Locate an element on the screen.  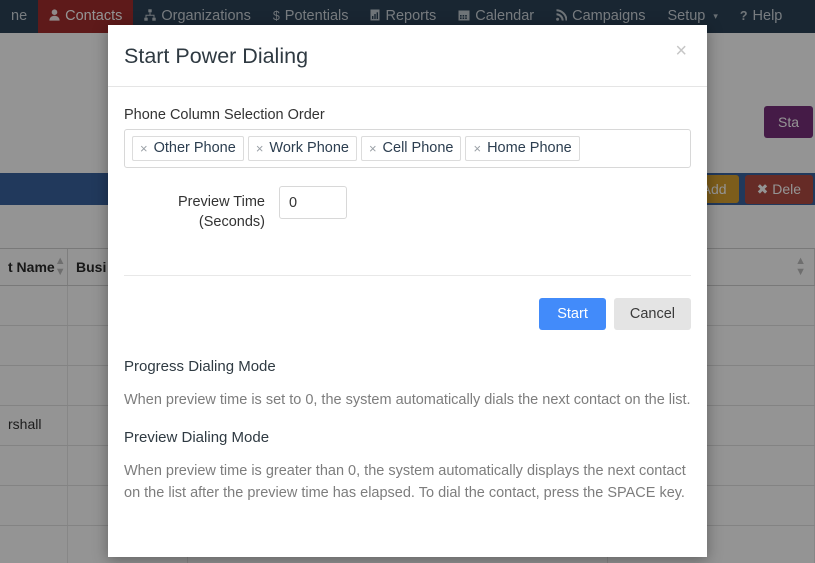
progress-dialing-heading: Progress Dialing Mode is located at coordinates (200, 367).